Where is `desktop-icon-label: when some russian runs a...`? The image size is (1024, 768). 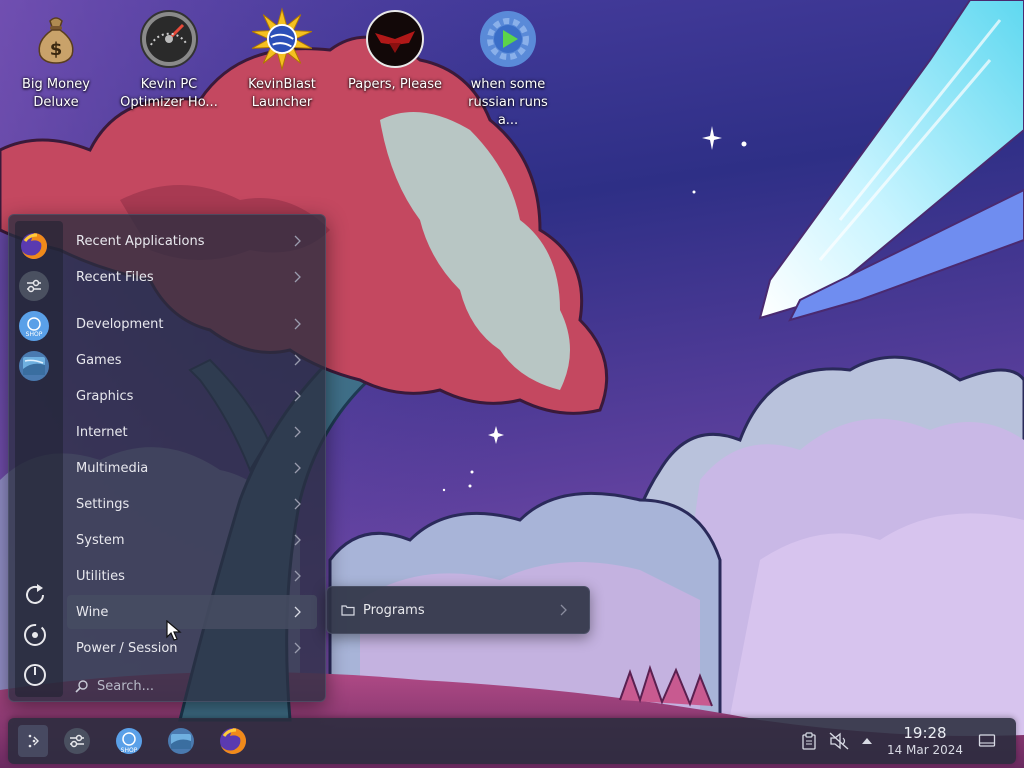 desktop-icon-label: when some russian runs a... is located at coordinates (508, 102).